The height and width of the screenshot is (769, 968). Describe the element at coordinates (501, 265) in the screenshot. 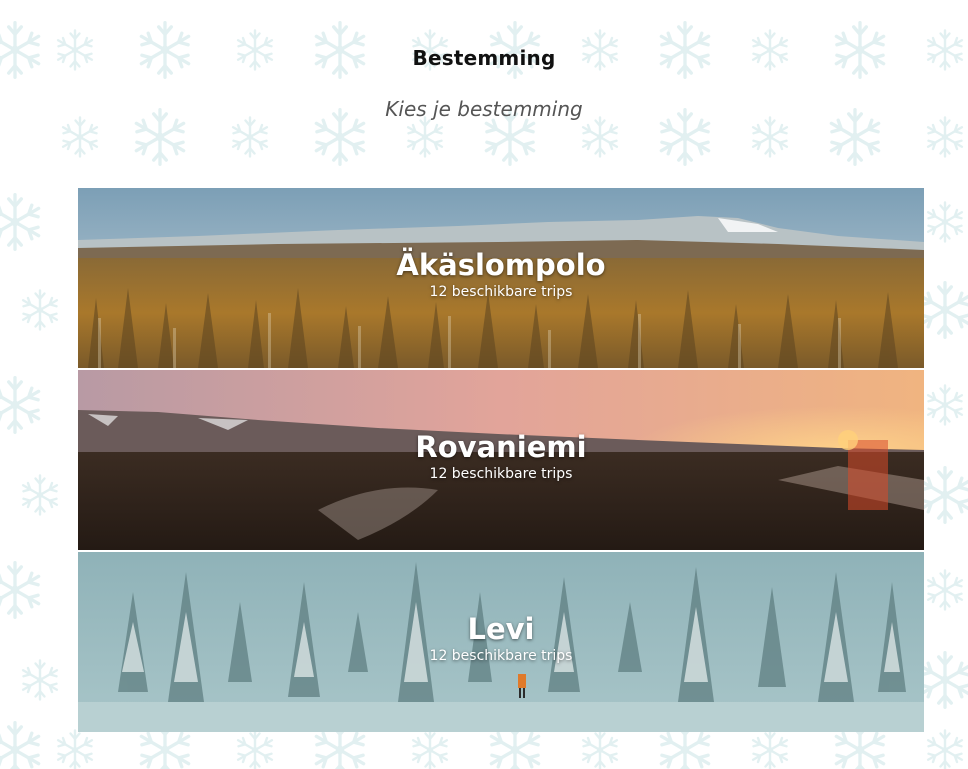

I see `destination-name: Äkäslompolo` at that location.